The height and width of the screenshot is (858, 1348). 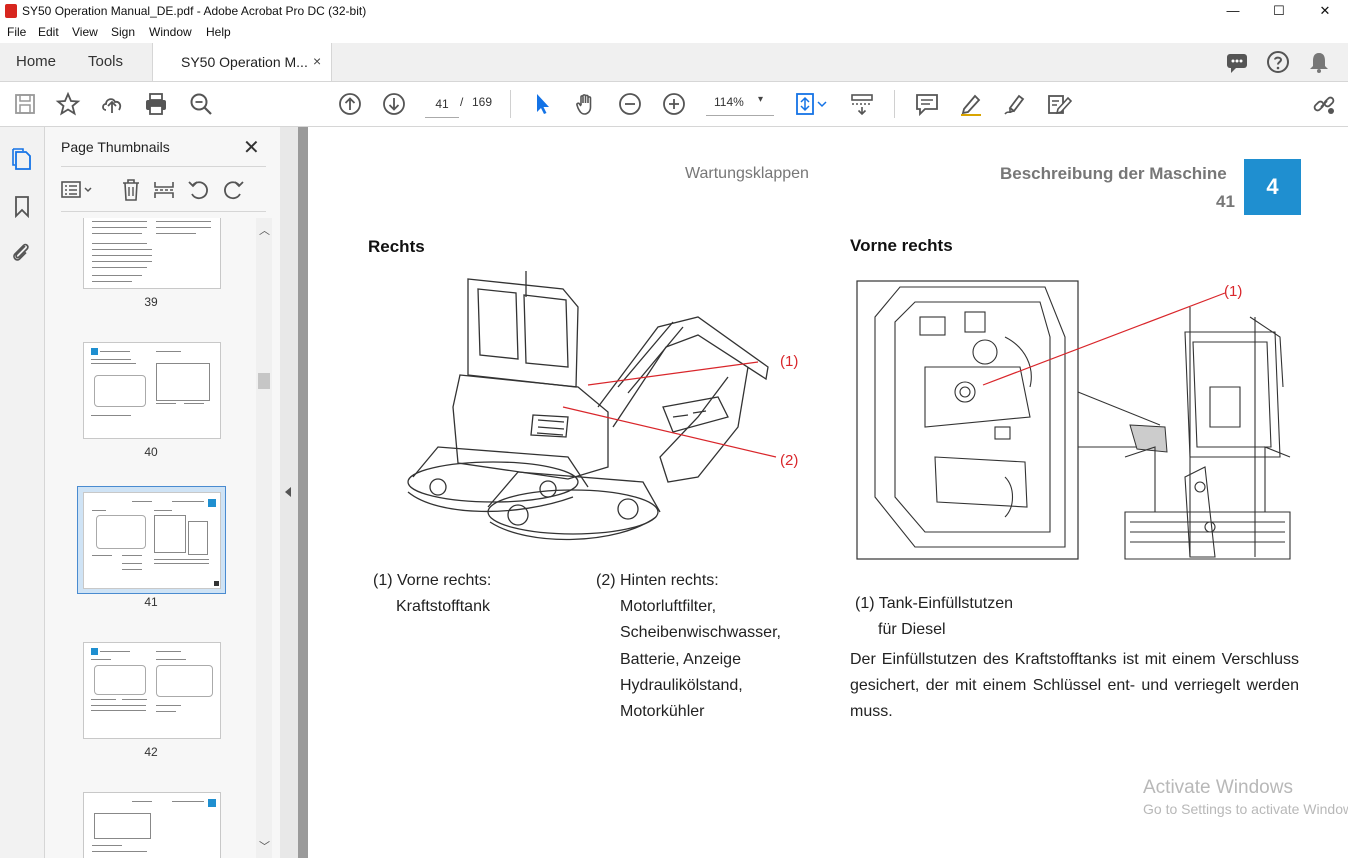 I want to click on zoom-search-icon, so click(x=201, y=104).